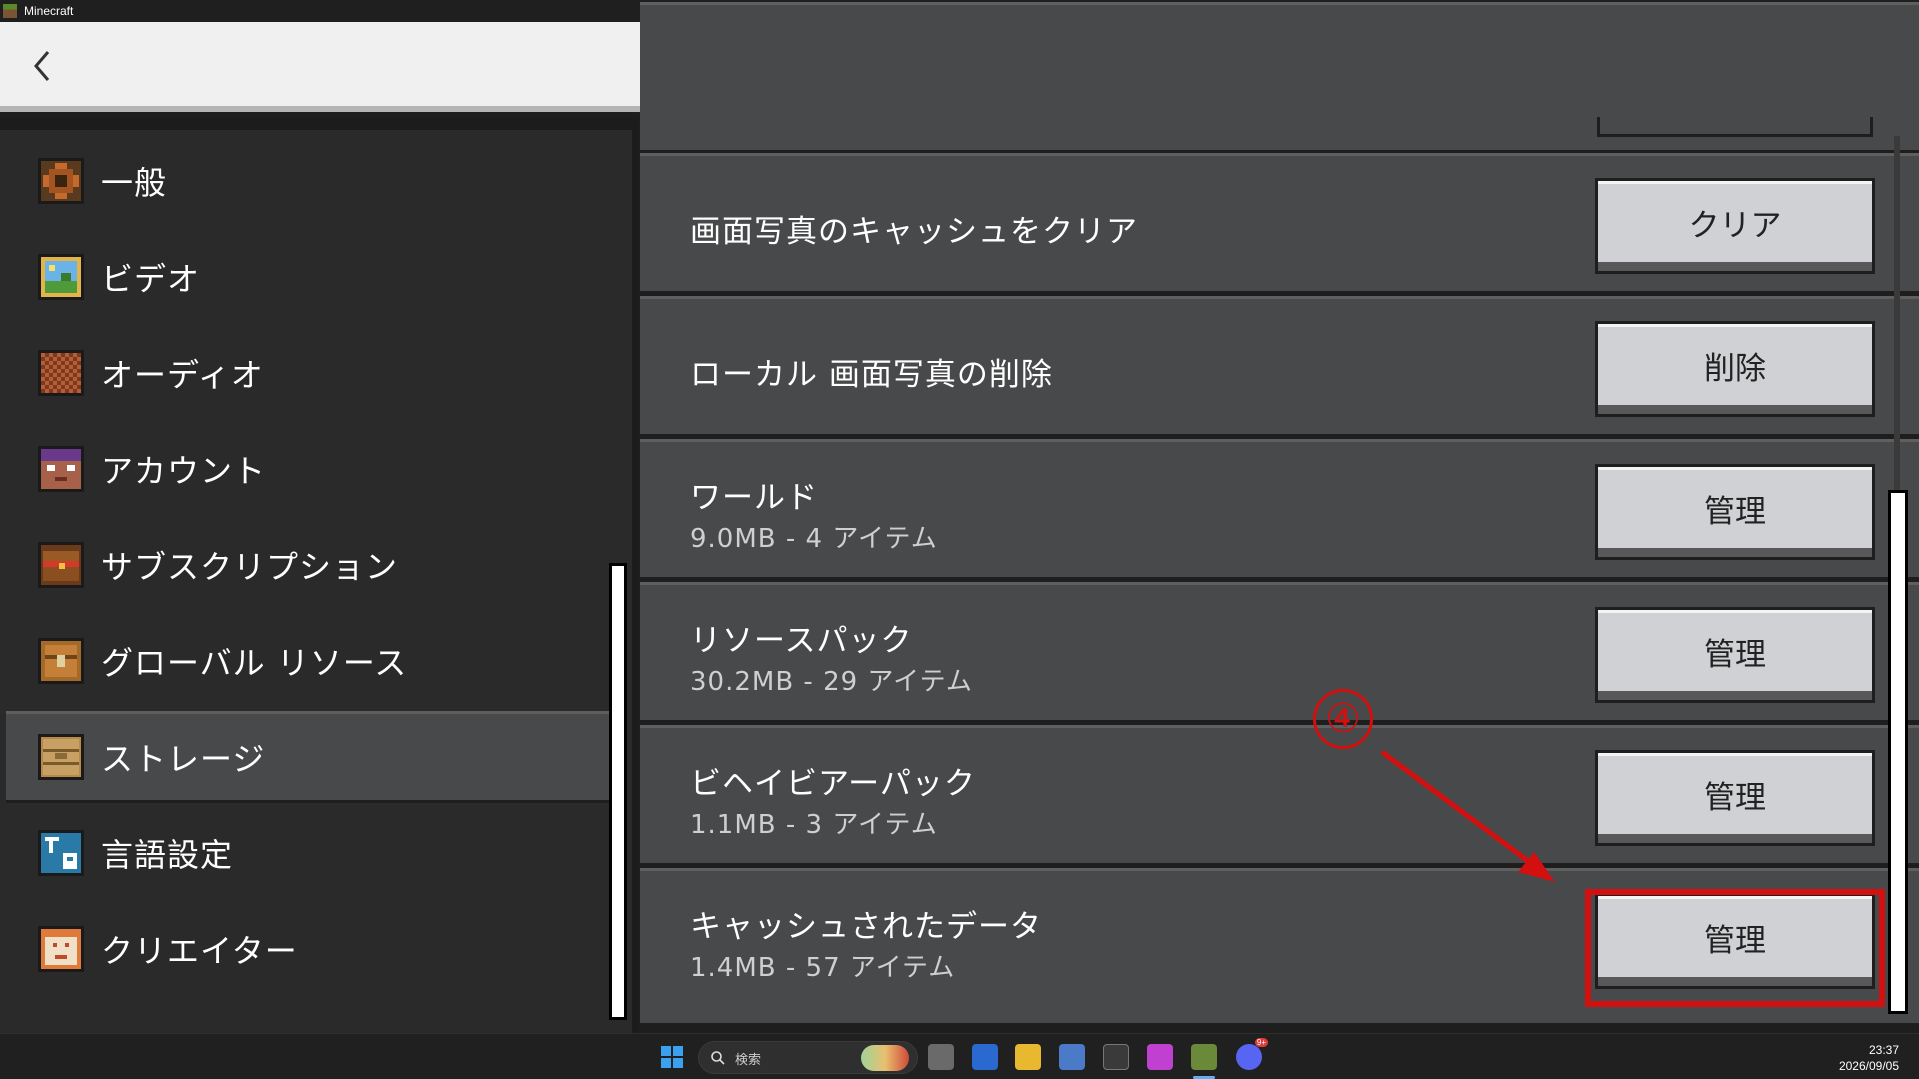 The image size is (1919, 1079). Describe the element at coordinates (941, 1057) in the screenshot. I see `task-view-icon` at that location.